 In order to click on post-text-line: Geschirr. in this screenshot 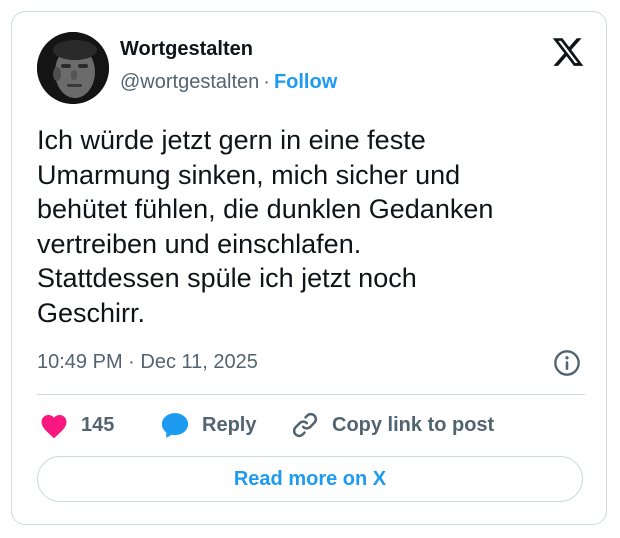, I will do `click(91, 312)`.